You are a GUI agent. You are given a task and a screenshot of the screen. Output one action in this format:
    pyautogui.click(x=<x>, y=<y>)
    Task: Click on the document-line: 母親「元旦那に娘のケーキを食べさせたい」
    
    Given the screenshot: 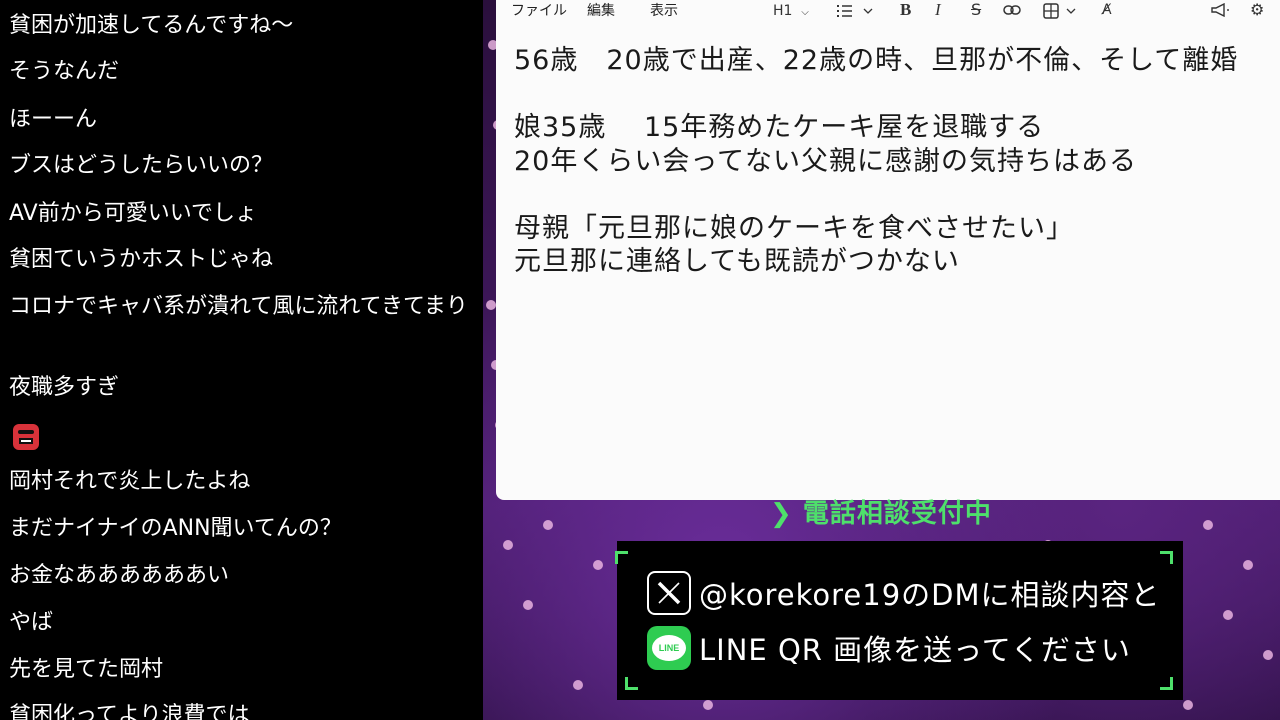 What is the action you would take?
    pyautogui.click(x=794, y=228)
    